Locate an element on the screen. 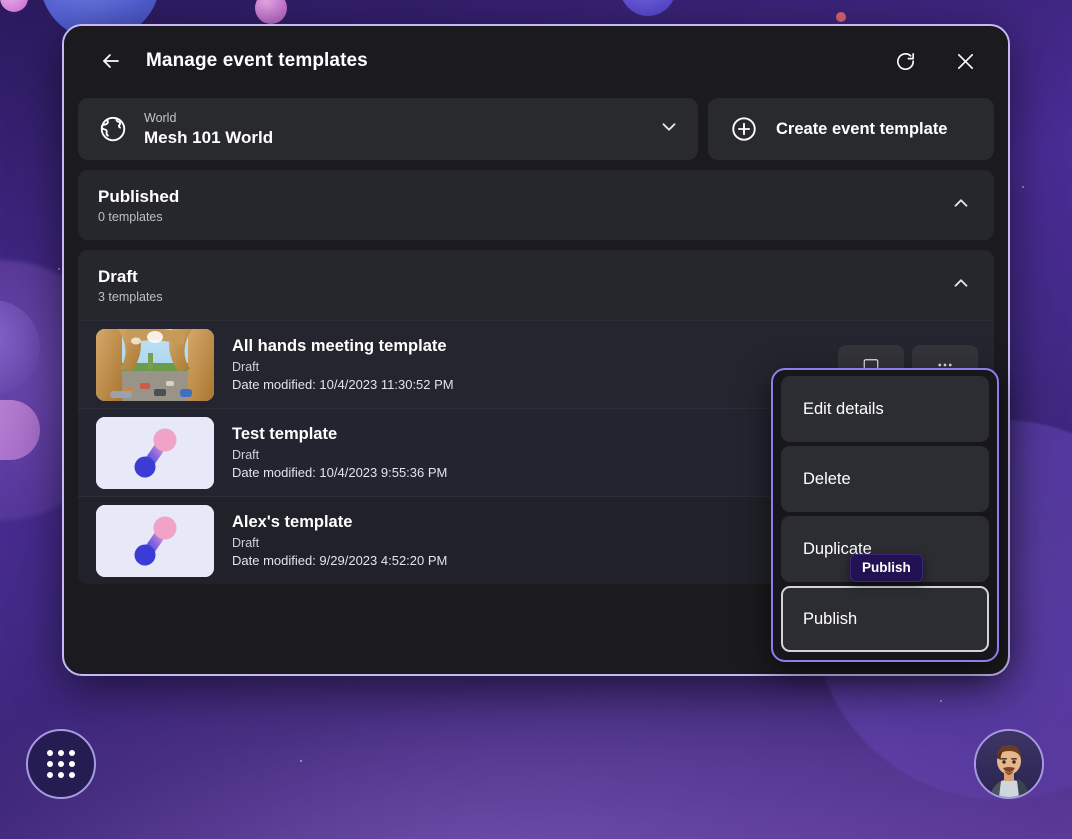 This screenshot has height=839, width=1072. globe-icon is located at coordinates (113, 129).